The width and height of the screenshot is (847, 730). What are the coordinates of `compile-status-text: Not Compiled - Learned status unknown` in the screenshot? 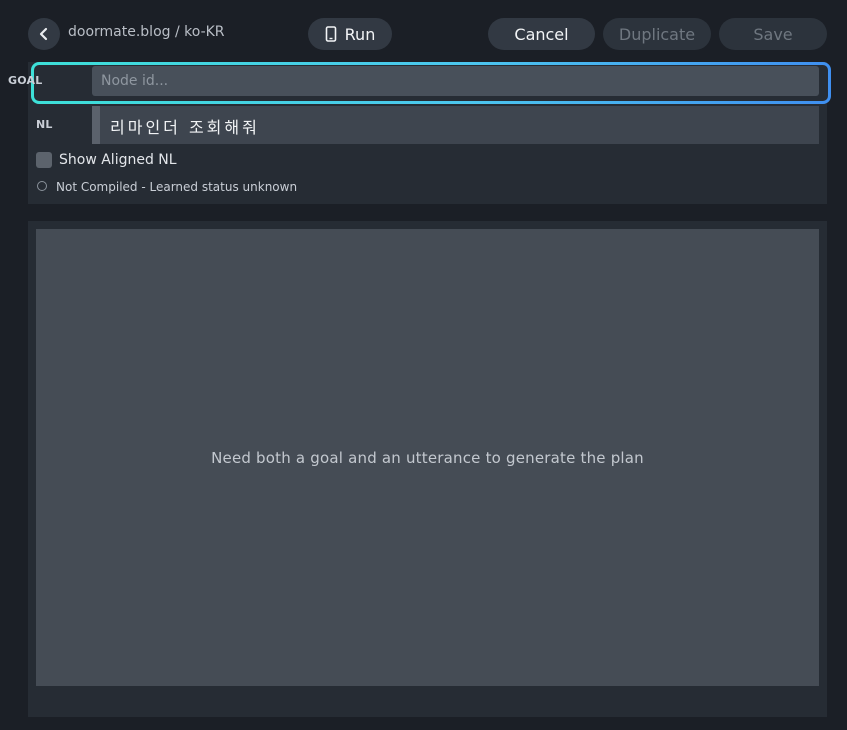 It's located at (177, 187).